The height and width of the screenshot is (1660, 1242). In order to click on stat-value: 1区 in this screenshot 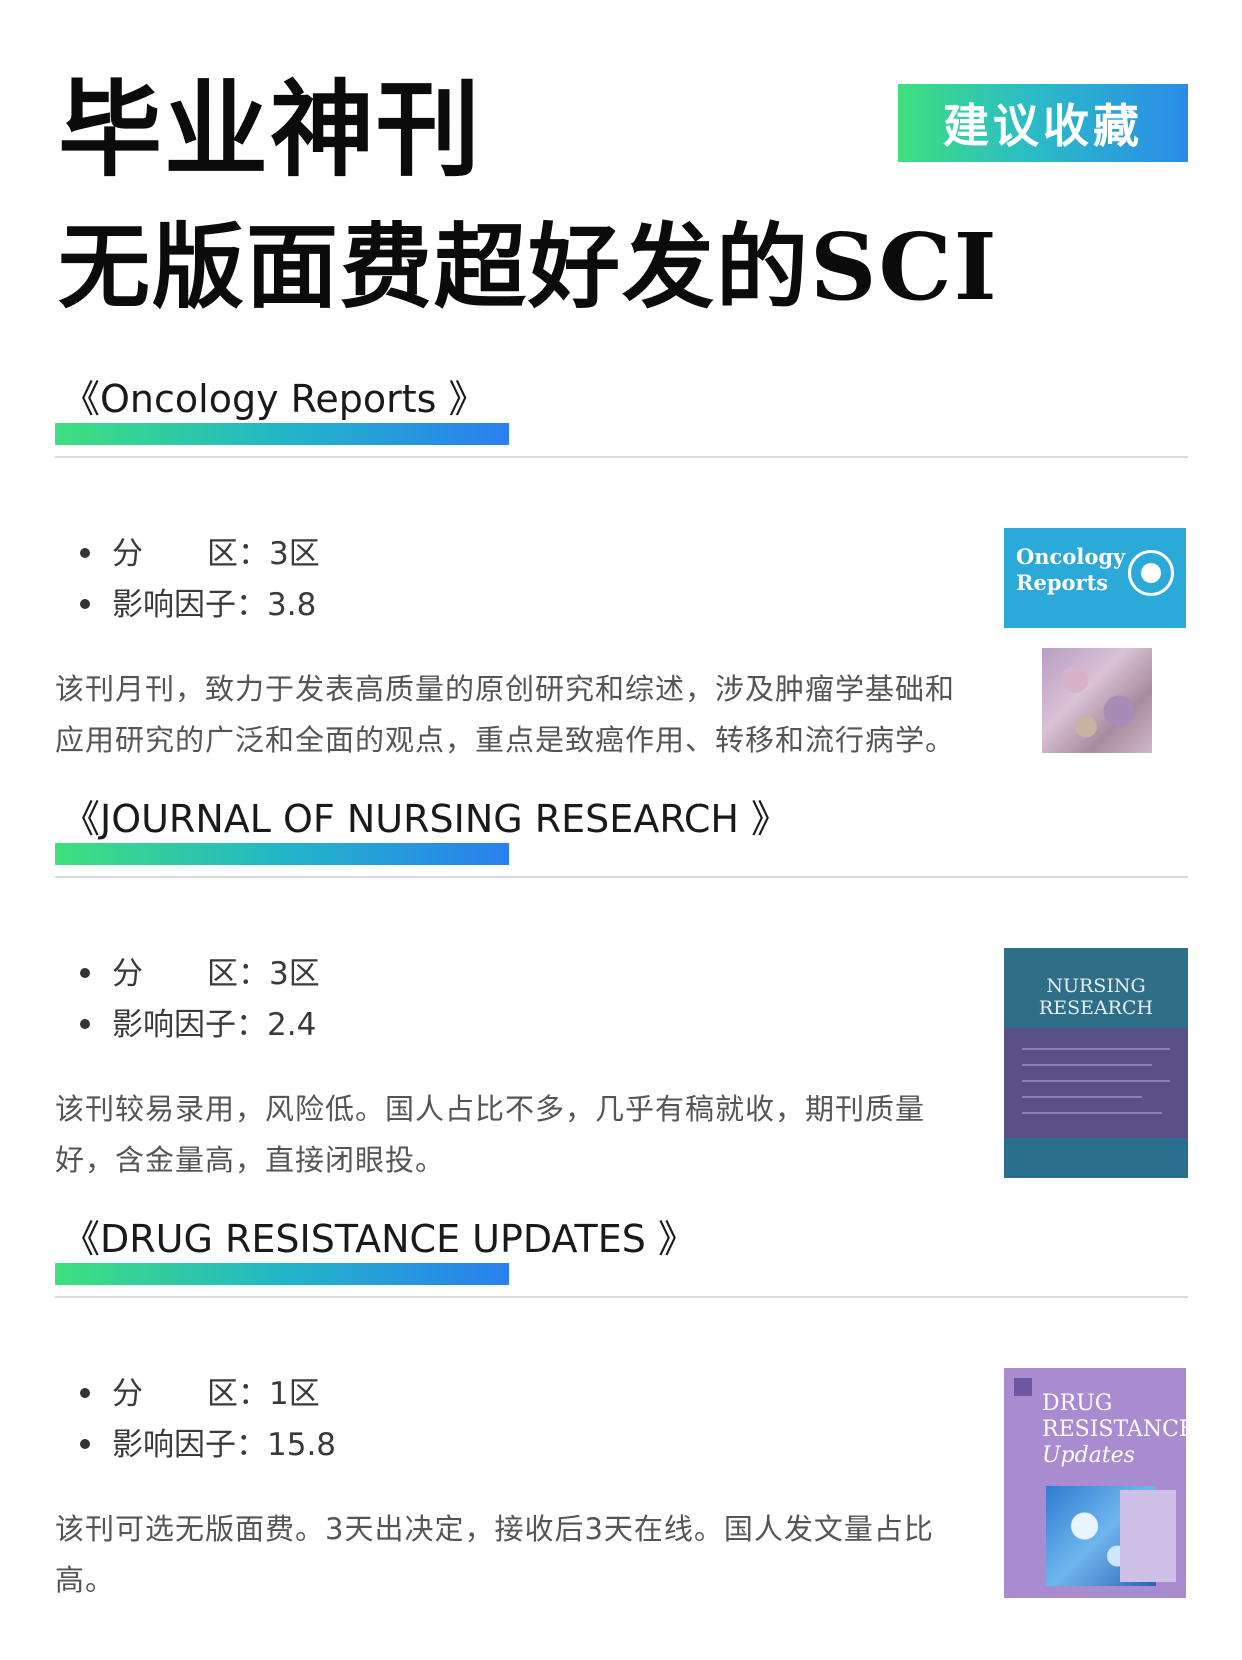, I will do `click(294, 1394)`.